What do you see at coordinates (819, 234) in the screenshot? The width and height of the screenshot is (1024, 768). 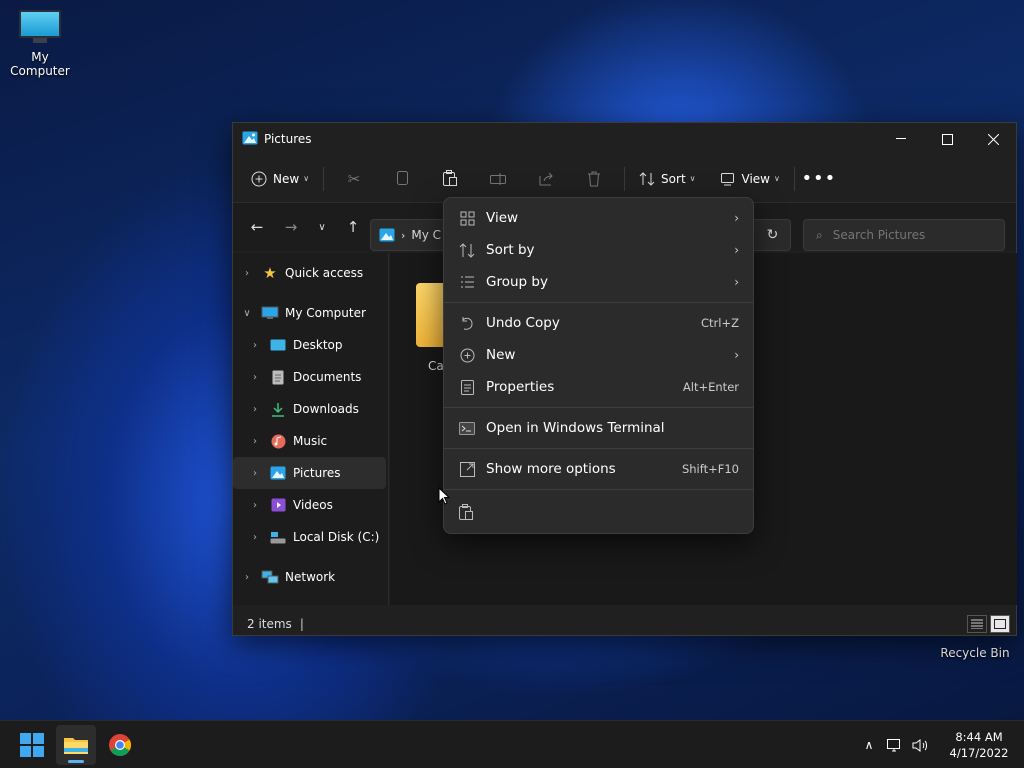 I see `search-icon: ⌕` at bounding box center [819, 234].